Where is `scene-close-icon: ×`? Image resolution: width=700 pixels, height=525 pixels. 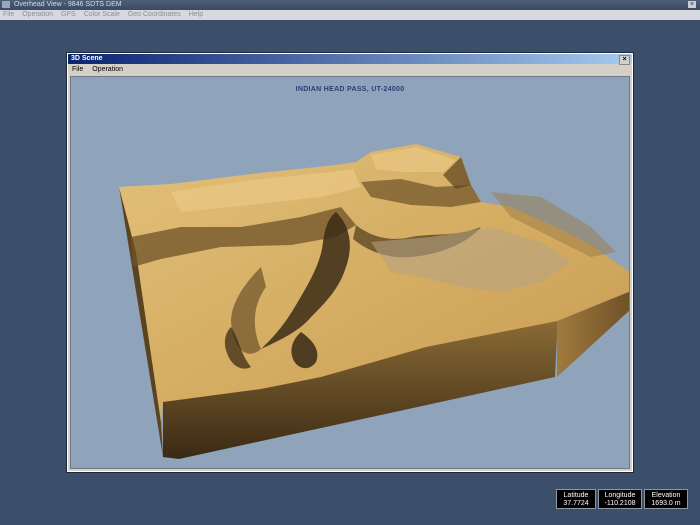
scene-close-icon: × is located at coordinates (624, 60).